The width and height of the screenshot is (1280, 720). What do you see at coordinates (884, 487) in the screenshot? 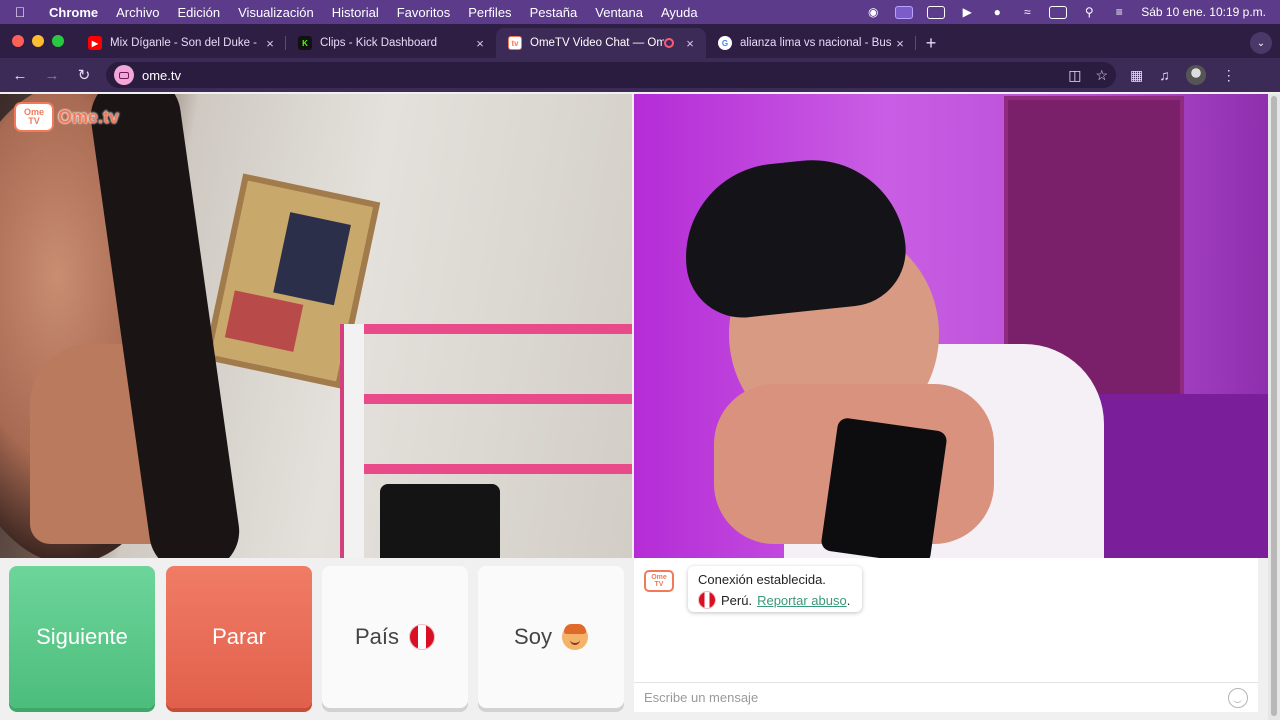
I see `scene-bottle` at bounding box center [884, 487].